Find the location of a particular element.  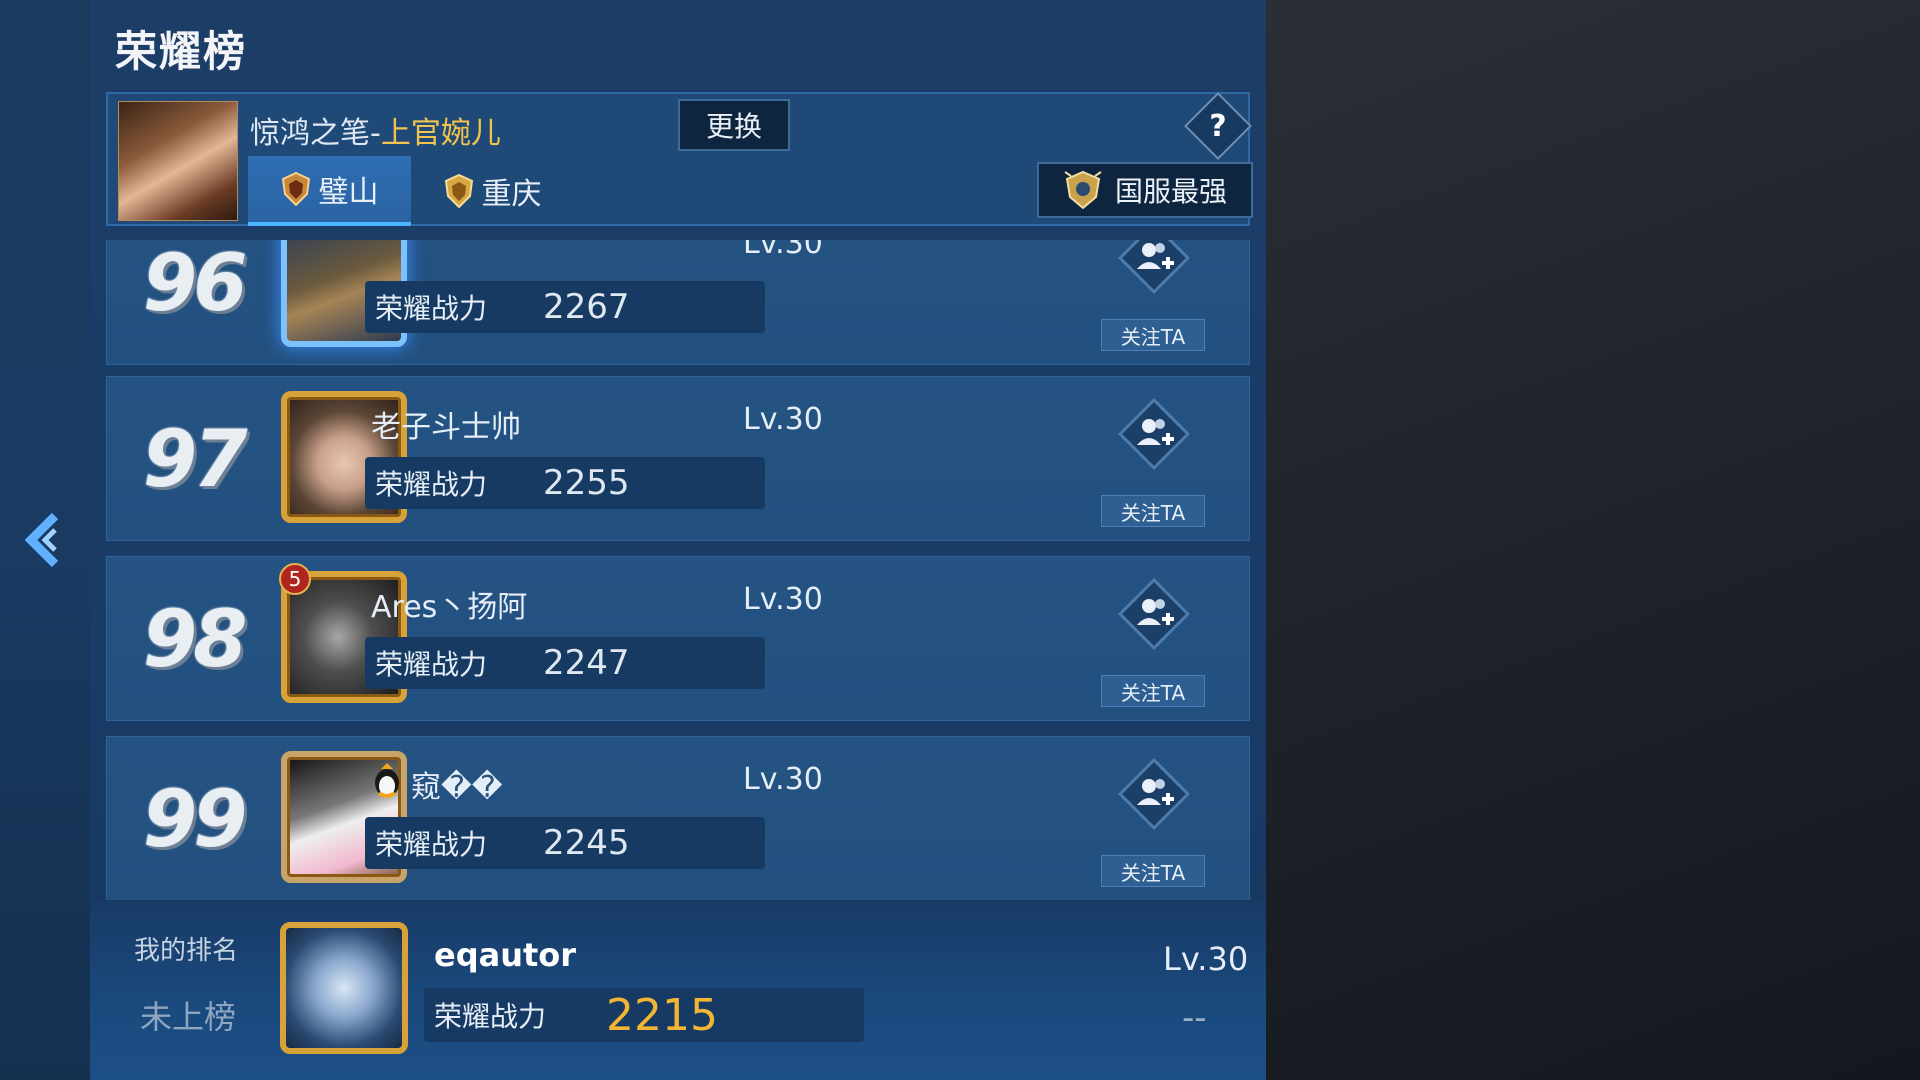

avatar is located at coordinates (344, 988).